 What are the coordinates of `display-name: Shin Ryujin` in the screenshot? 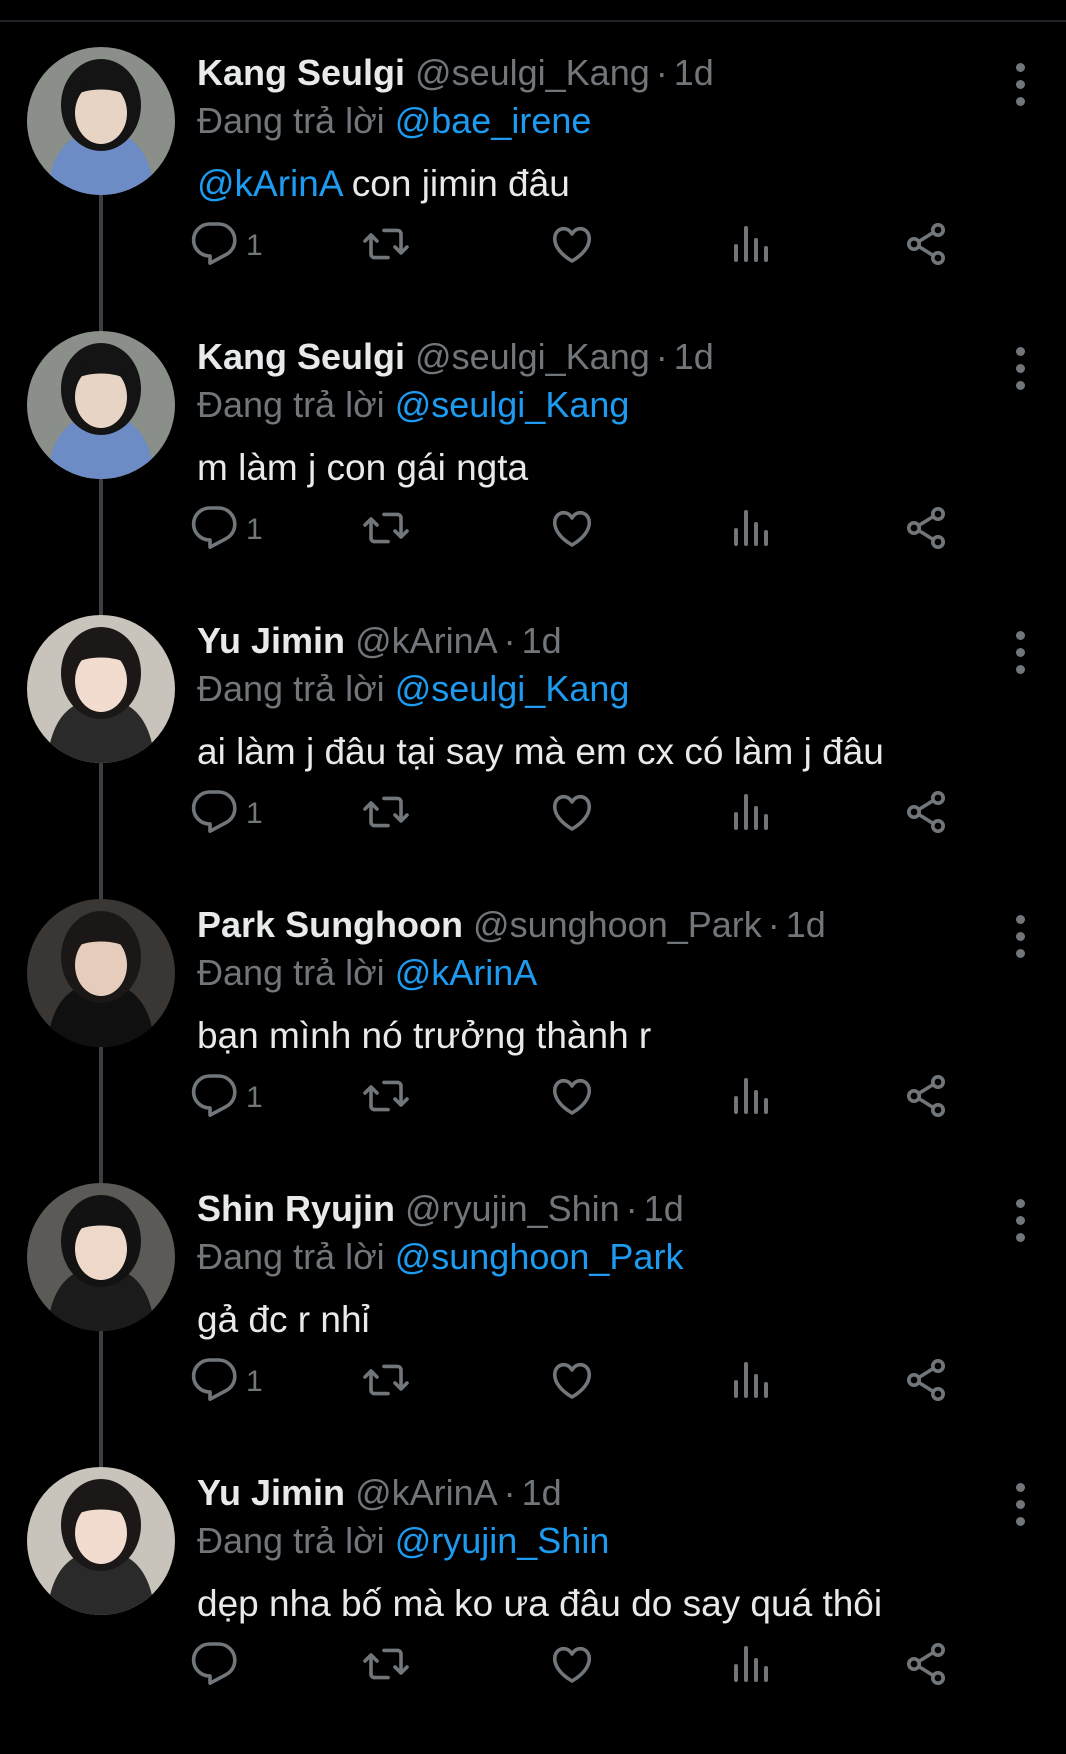 It's located at (296, 1208).